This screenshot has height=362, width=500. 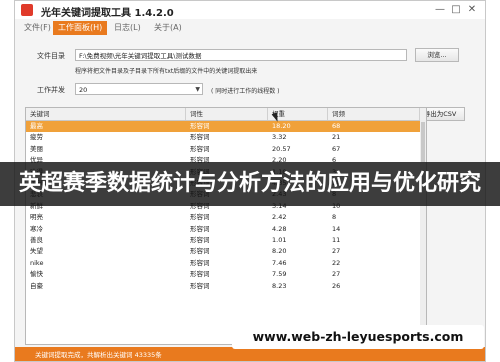 What do you see at coordinates (106, 114) in the screenshot?
I see `col-keyword: 关键词` at bounding box center [106, 114].